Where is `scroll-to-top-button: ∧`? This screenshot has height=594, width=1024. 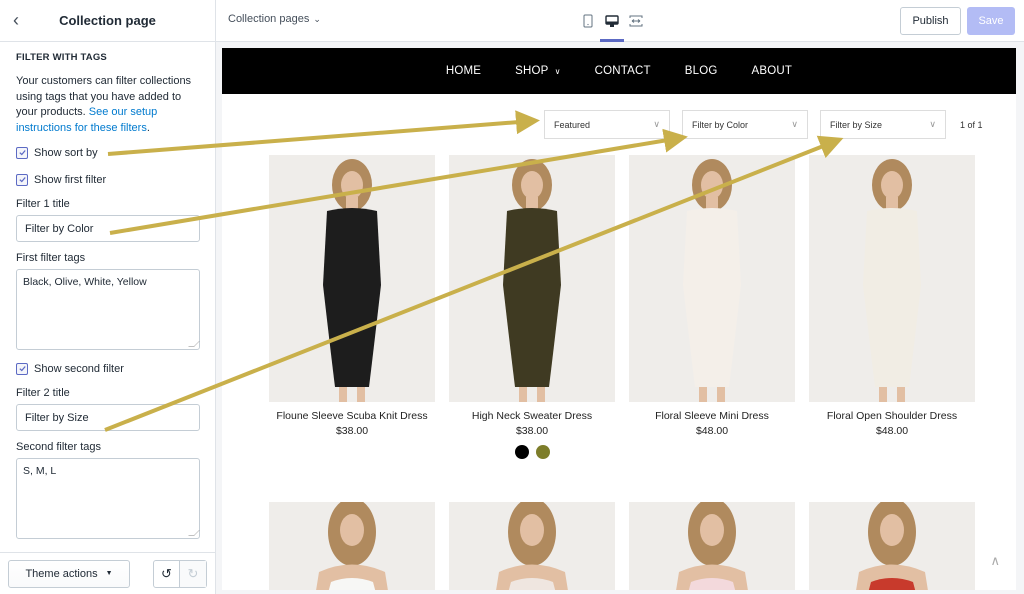 scroll-to-top-button: ∧ is located at coordinates (995, 561).